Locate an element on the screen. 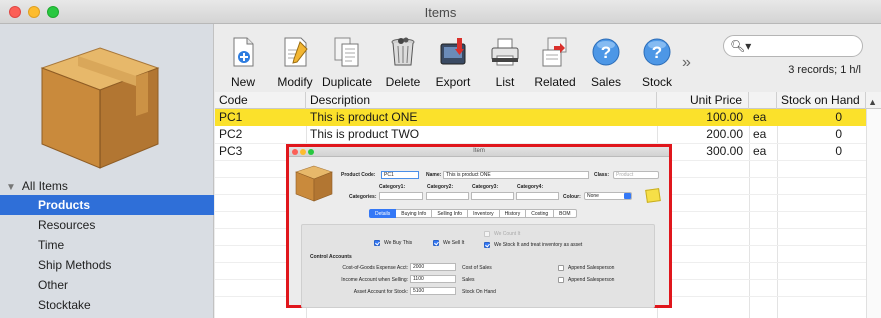 The width and height of the screenshot is (881, 318). item-window-title-bar: Item is located at coordinates (479, 152).